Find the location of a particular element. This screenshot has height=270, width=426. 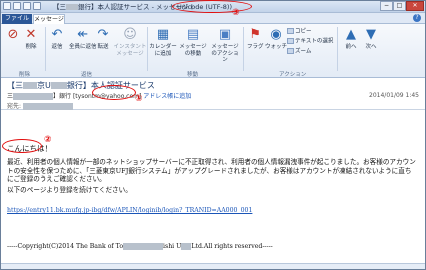

copy-button: コピー is located at coordinates (299, 32).